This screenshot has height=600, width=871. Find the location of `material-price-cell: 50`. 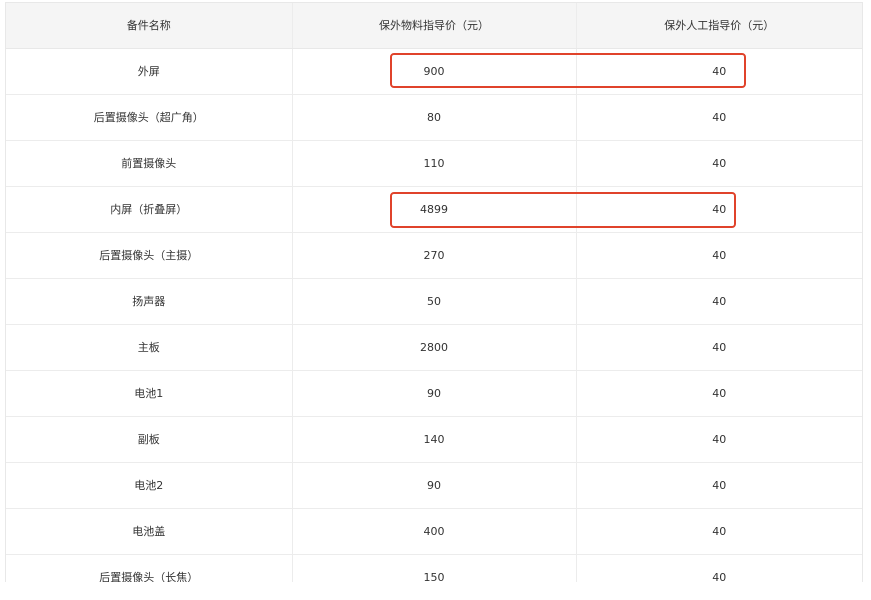

material-price-cell: 50 is located at coordinates (433, 301).